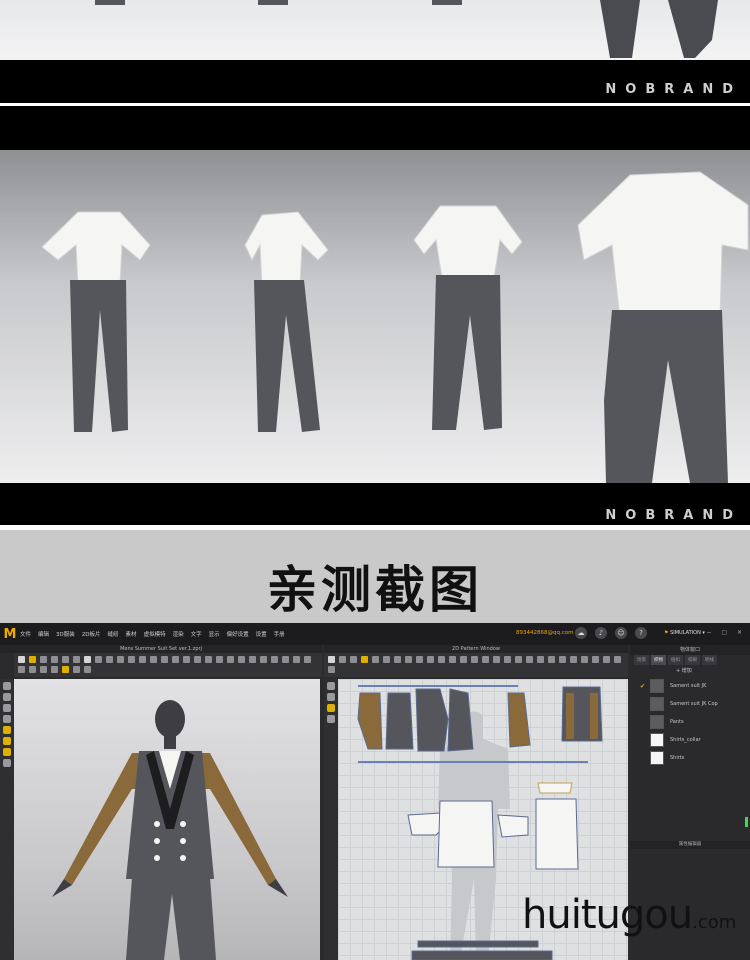 The width and height of the screenshot is (750, 960). Describe the element at coordinates (167, 819) in the screenshot. I see `3d-viewport` at that location.